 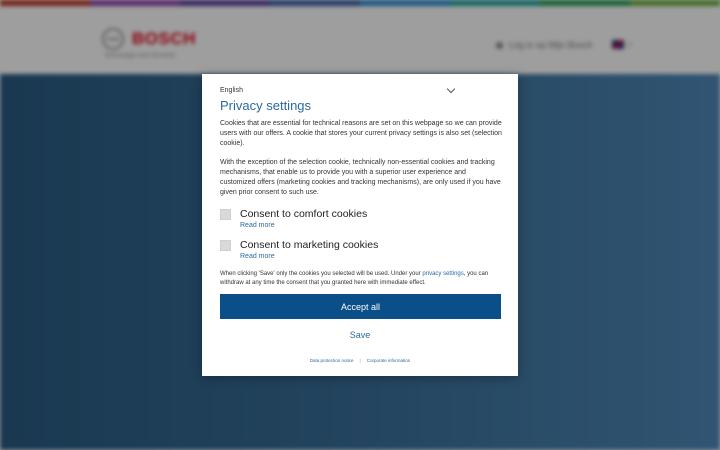 What do you see at coordinates (303, 214) in the screenshot?
I see `comfort-cookies-label: Consent to comfort cookies` at bounding box center [303, 214].